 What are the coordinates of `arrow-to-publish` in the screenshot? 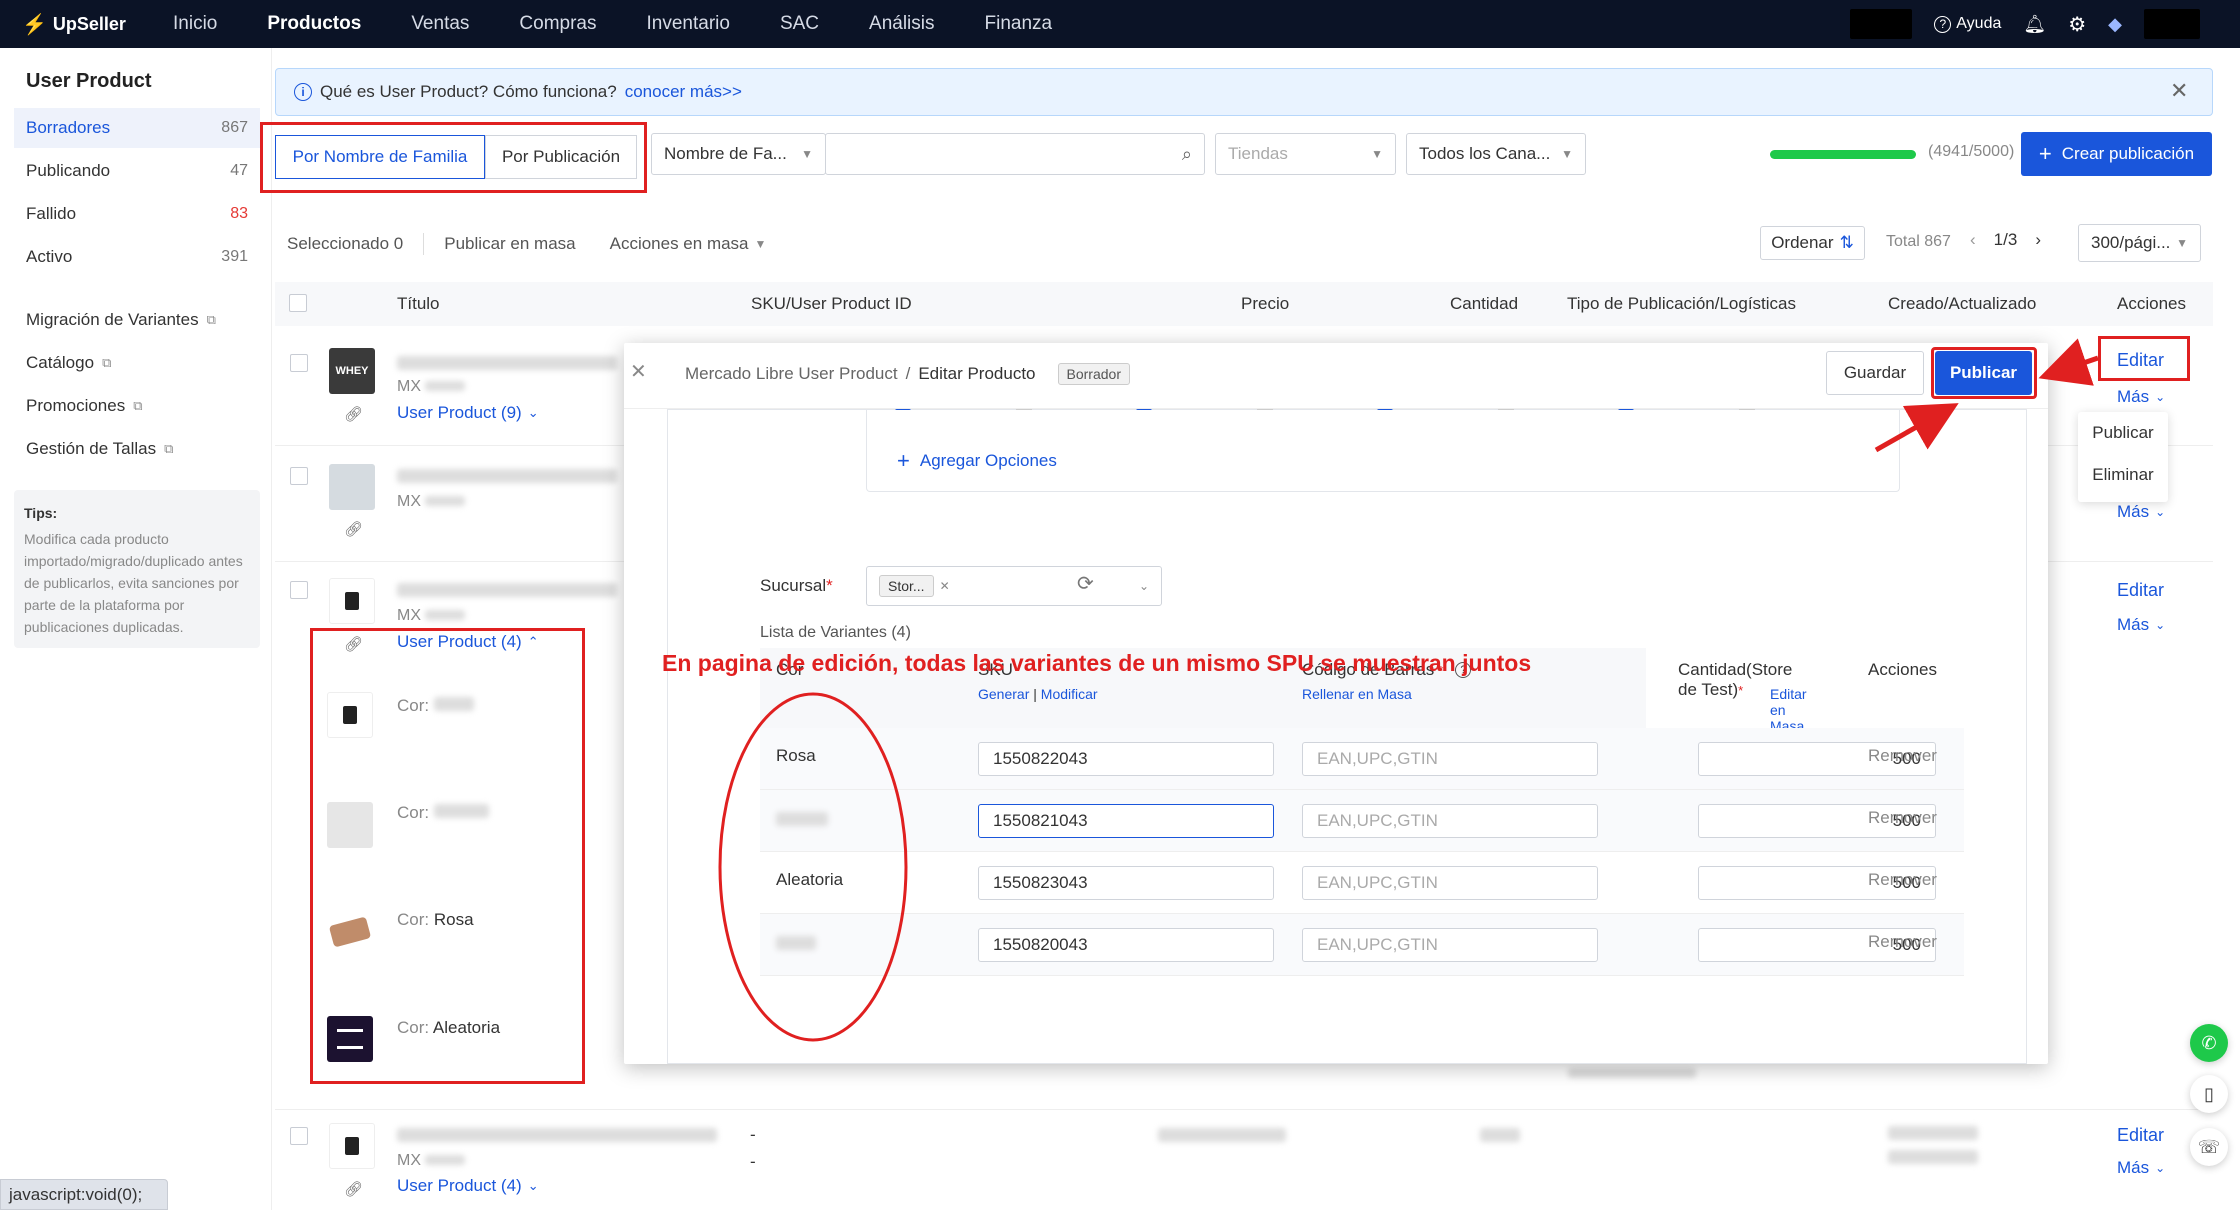 It's located at (2068, 362).